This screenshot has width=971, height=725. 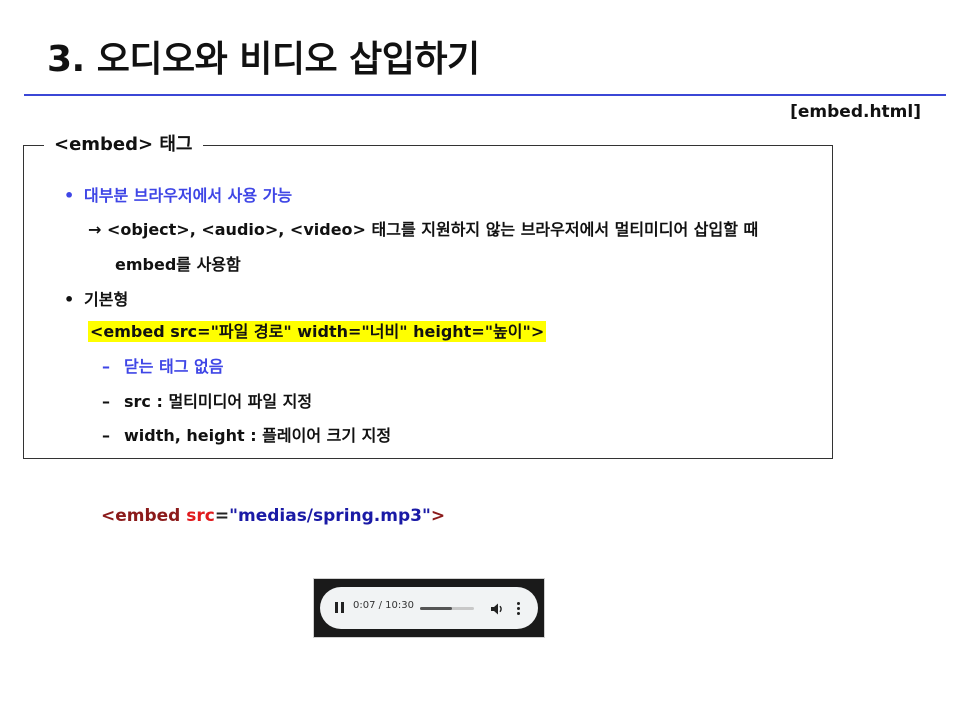 I want to click on bullet-item-basic-form: • 기본형, so click(x=96, y=298).